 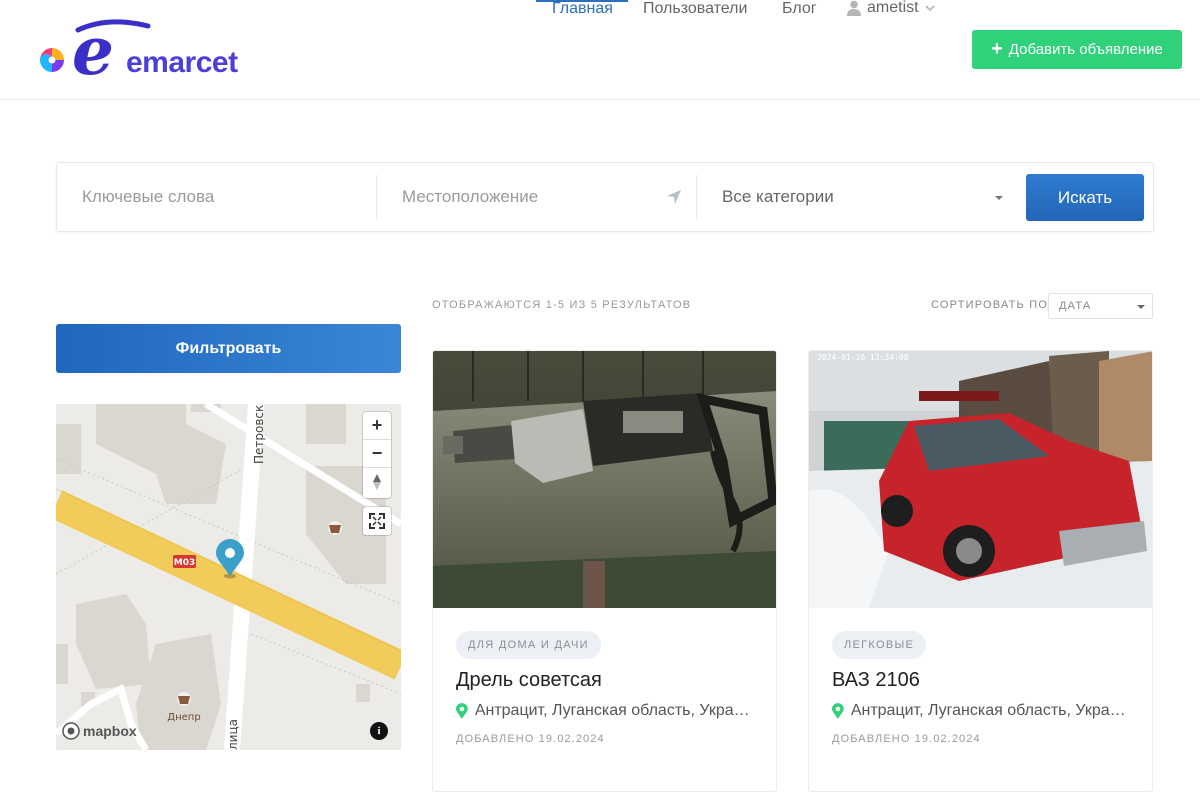 What do you see at coordinates (110, 731) in the screenshot?
I see `mapbox-label: mapbox` at bounding box center [110, 731].